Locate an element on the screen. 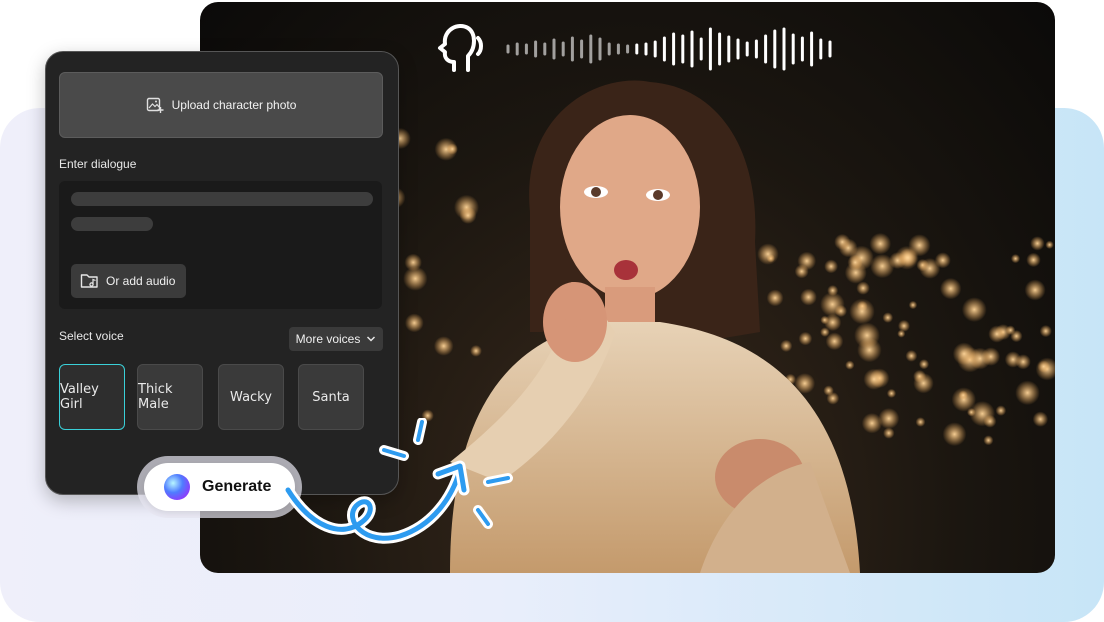 This screenshot has height=622, width=1104. voice-option-thick-male: Thick Male is located at coordinates (170, 397).